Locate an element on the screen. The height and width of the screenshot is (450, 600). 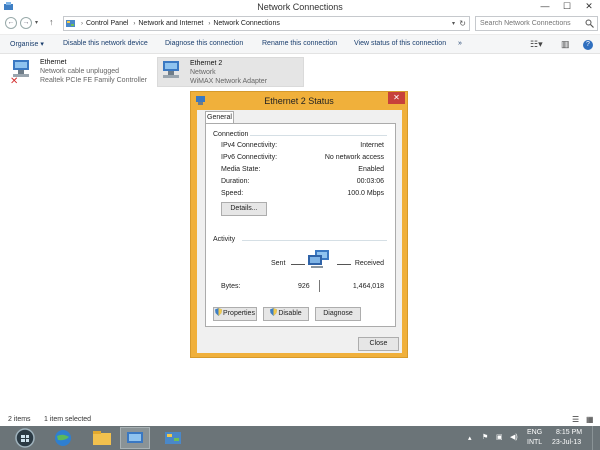
ipv6-value: No network access is located at coordinates (354, 157).